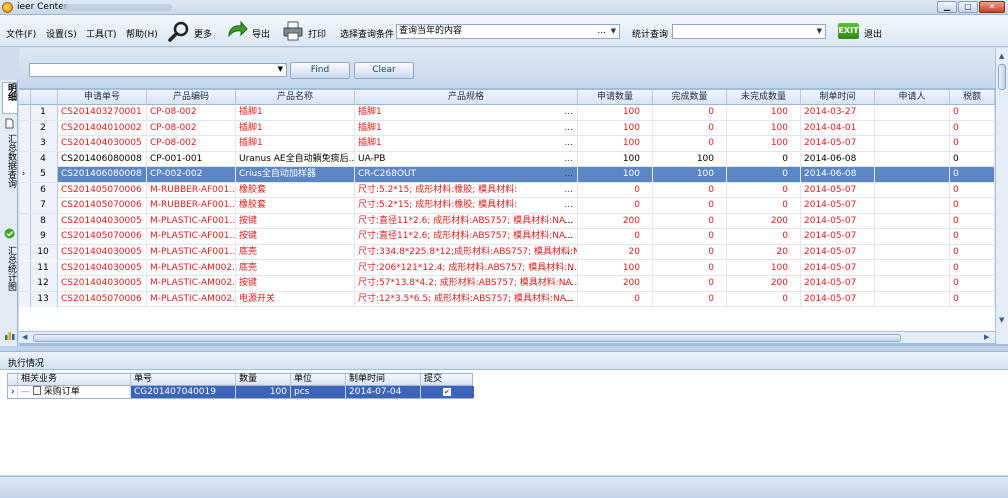  Describe the element at coordinates (101, 33) in the screenshot. I see `menu-tools: 工具(T)` at that location.